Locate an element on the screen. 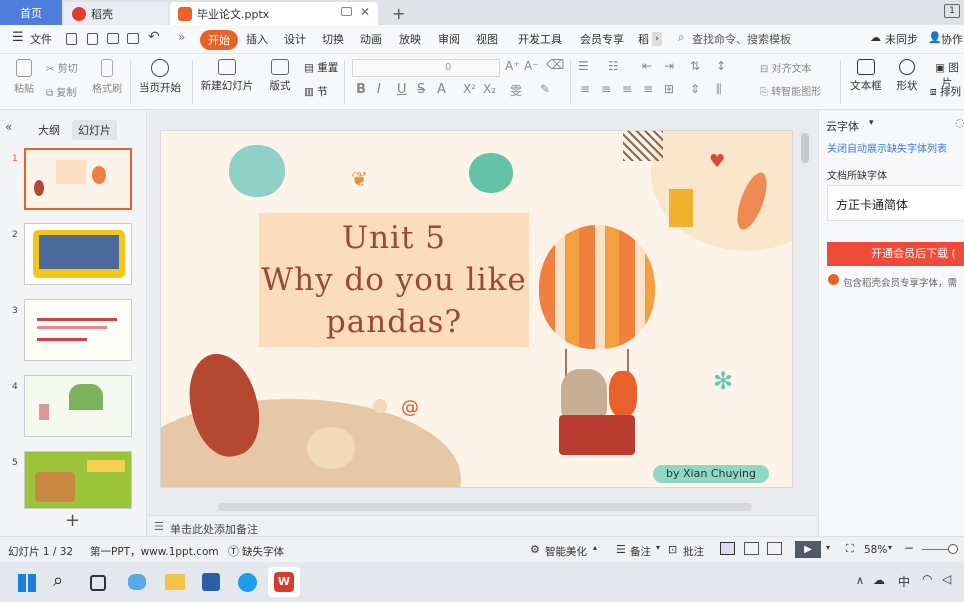  chevron-up-icon: ∧ is located at coordinates (860, 580).